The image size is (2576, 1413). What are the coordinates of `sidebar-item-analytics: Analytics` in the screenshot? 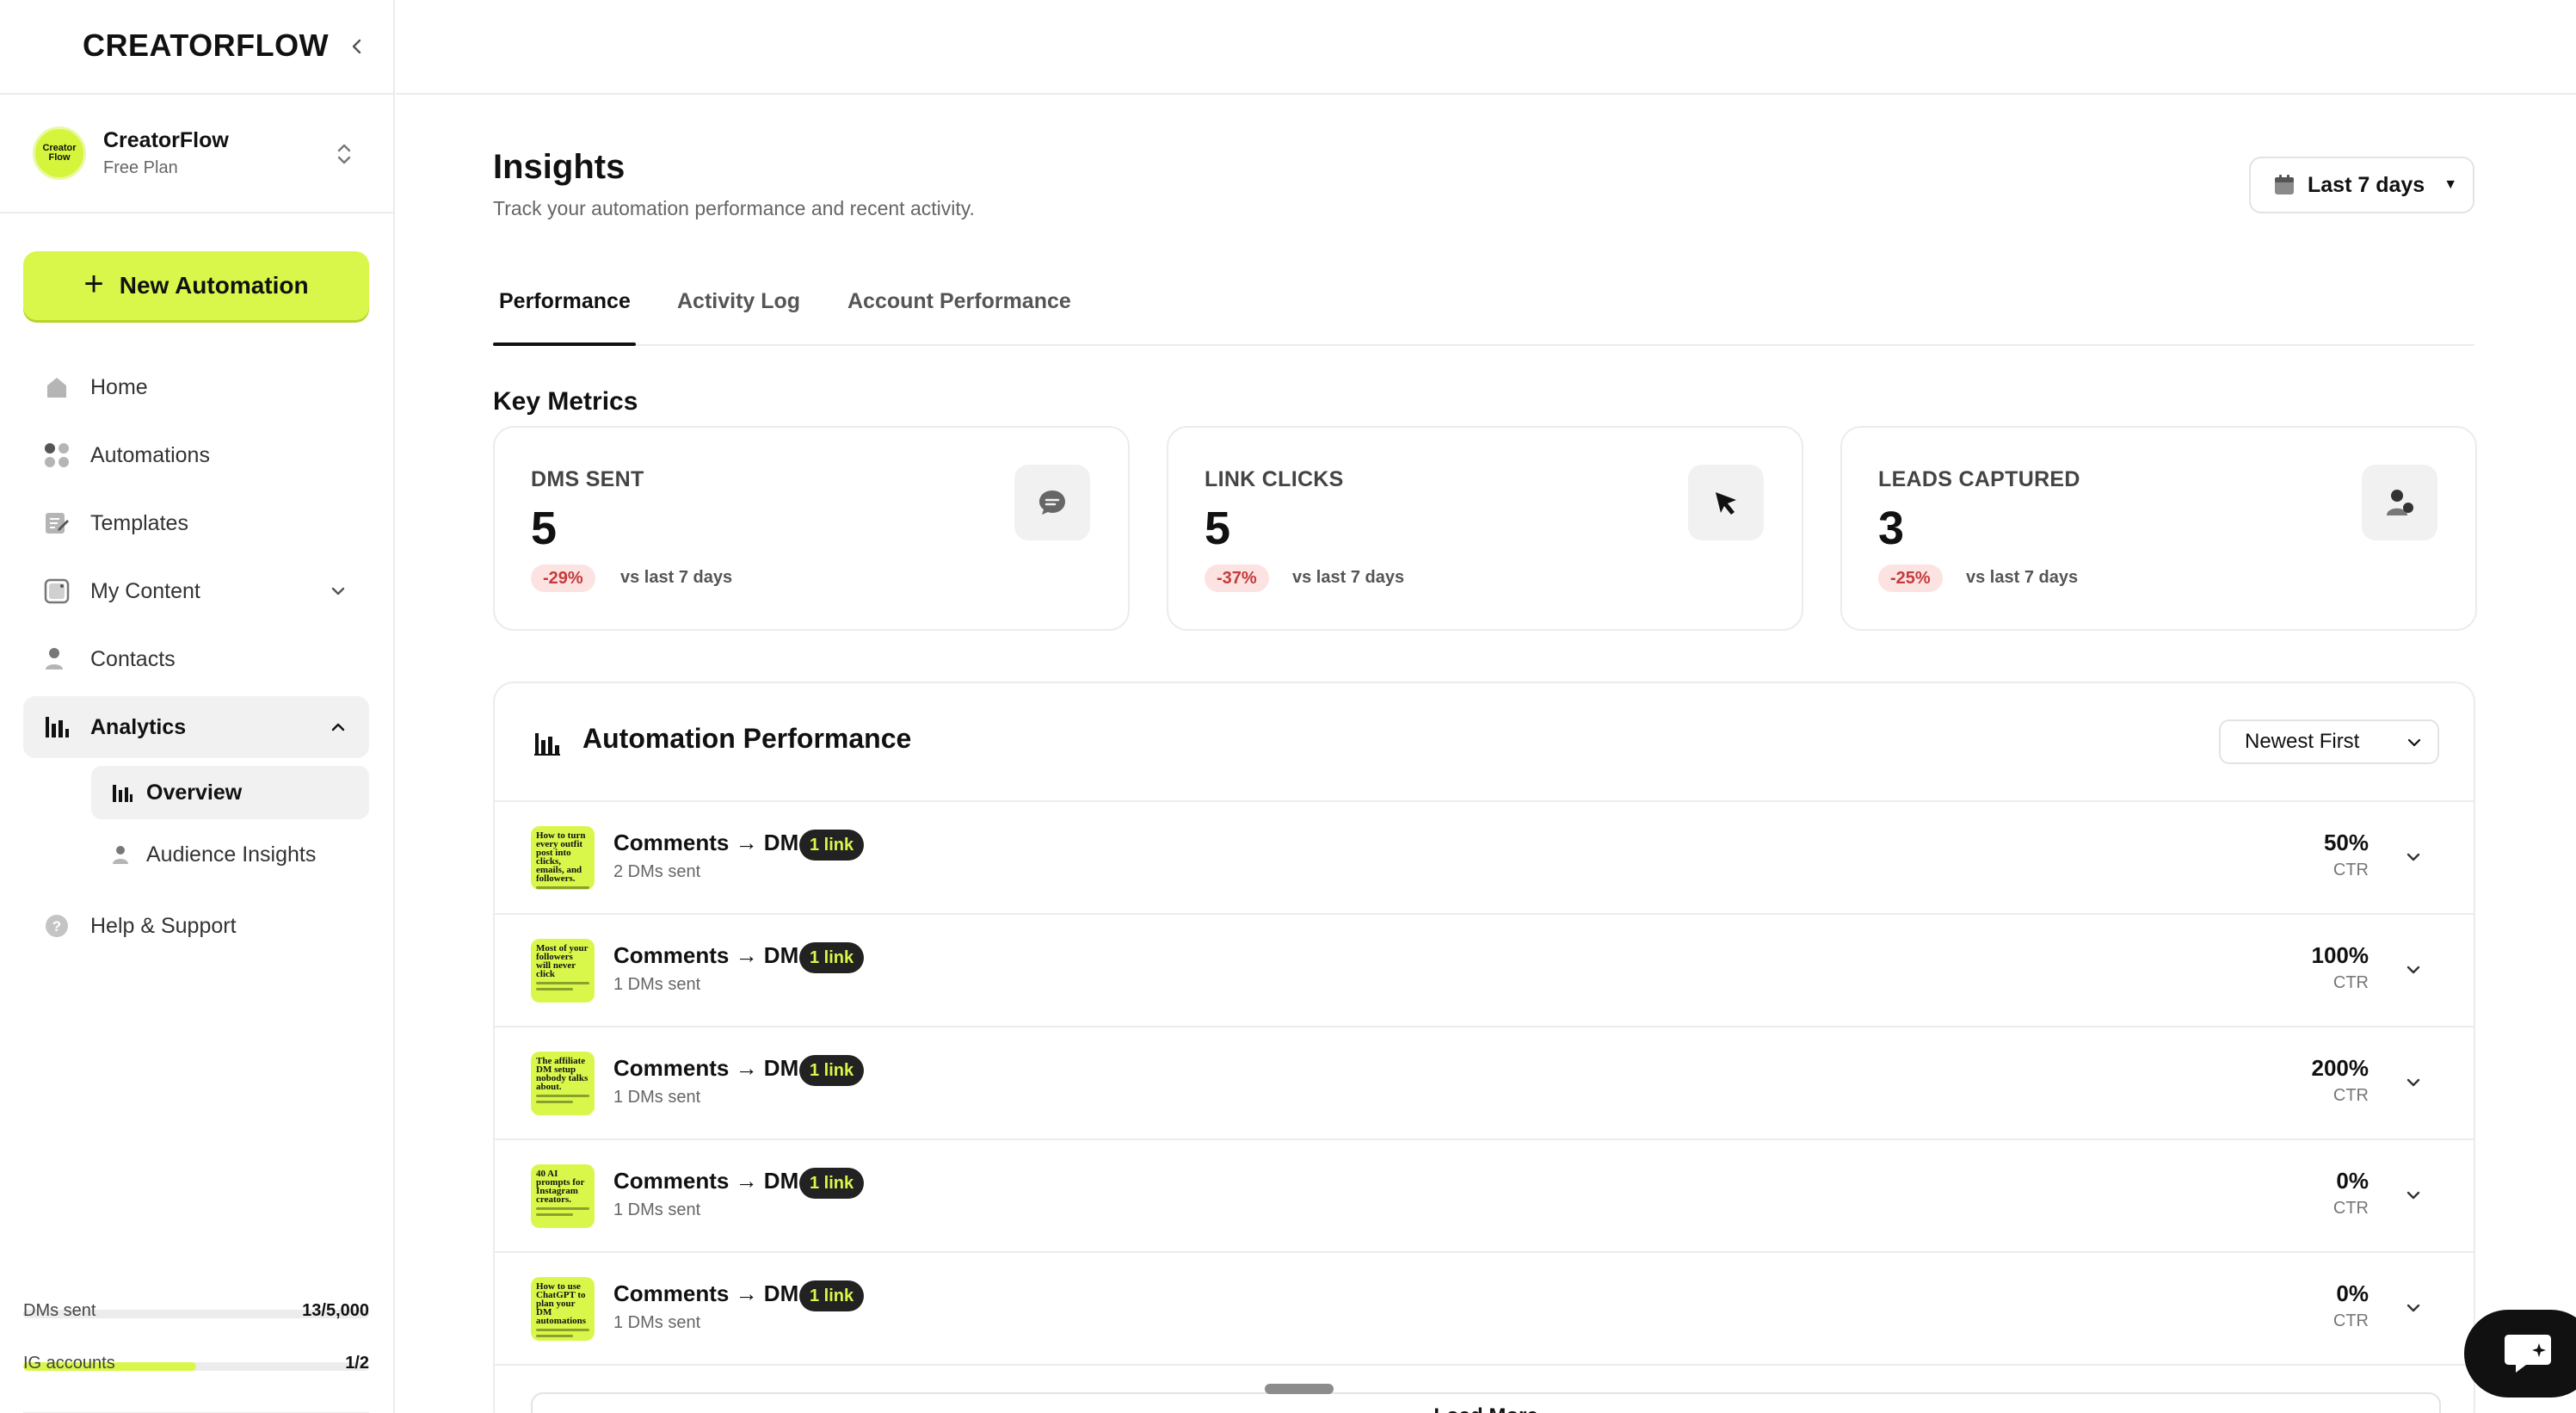 It's located at (196, 727).